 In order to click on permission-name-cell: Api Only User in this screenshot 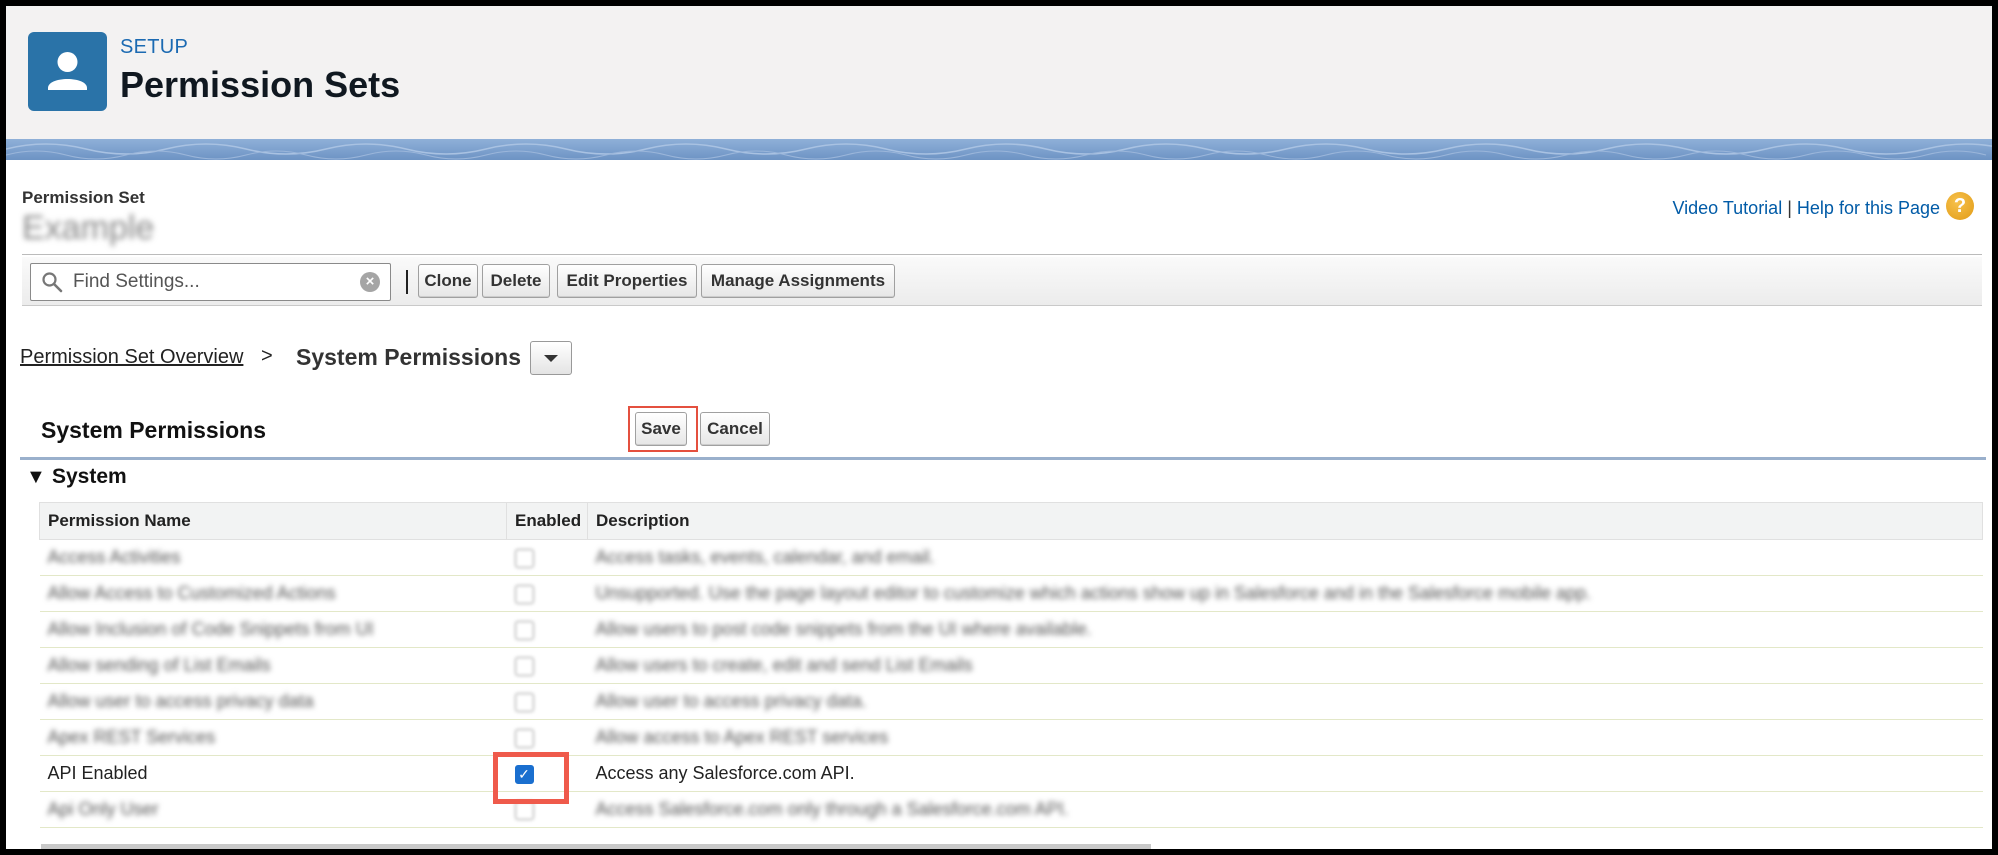, I will do `click(273, 809)`.